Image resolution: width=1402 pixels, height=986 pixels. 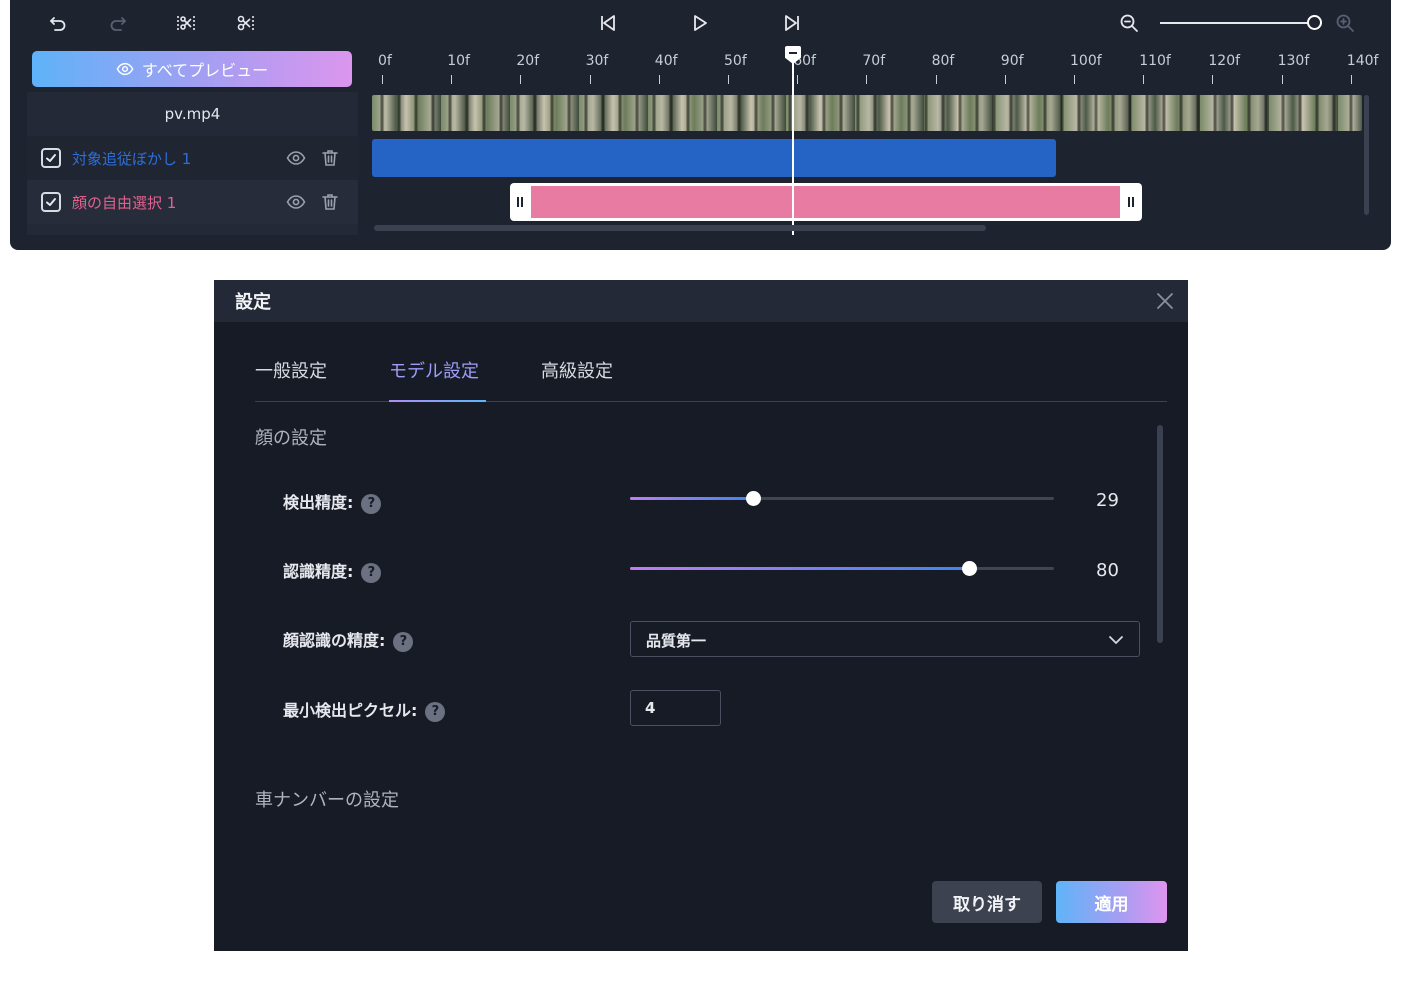 What do you see at coordinates (350, 710) in the screenshot?
I see `min-pixels-label: 最小検出ピクセル:` at bounding box center [350, 710].